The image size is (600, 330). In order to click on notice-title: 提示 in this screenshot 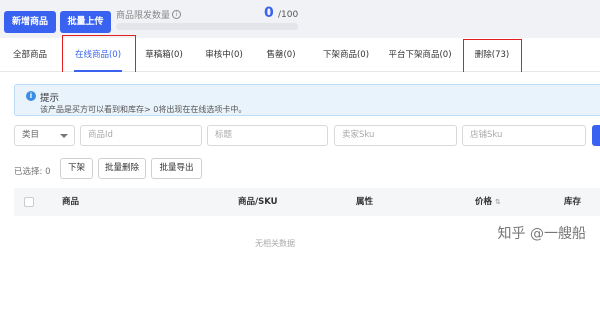, I will do `click(50, 98)`.